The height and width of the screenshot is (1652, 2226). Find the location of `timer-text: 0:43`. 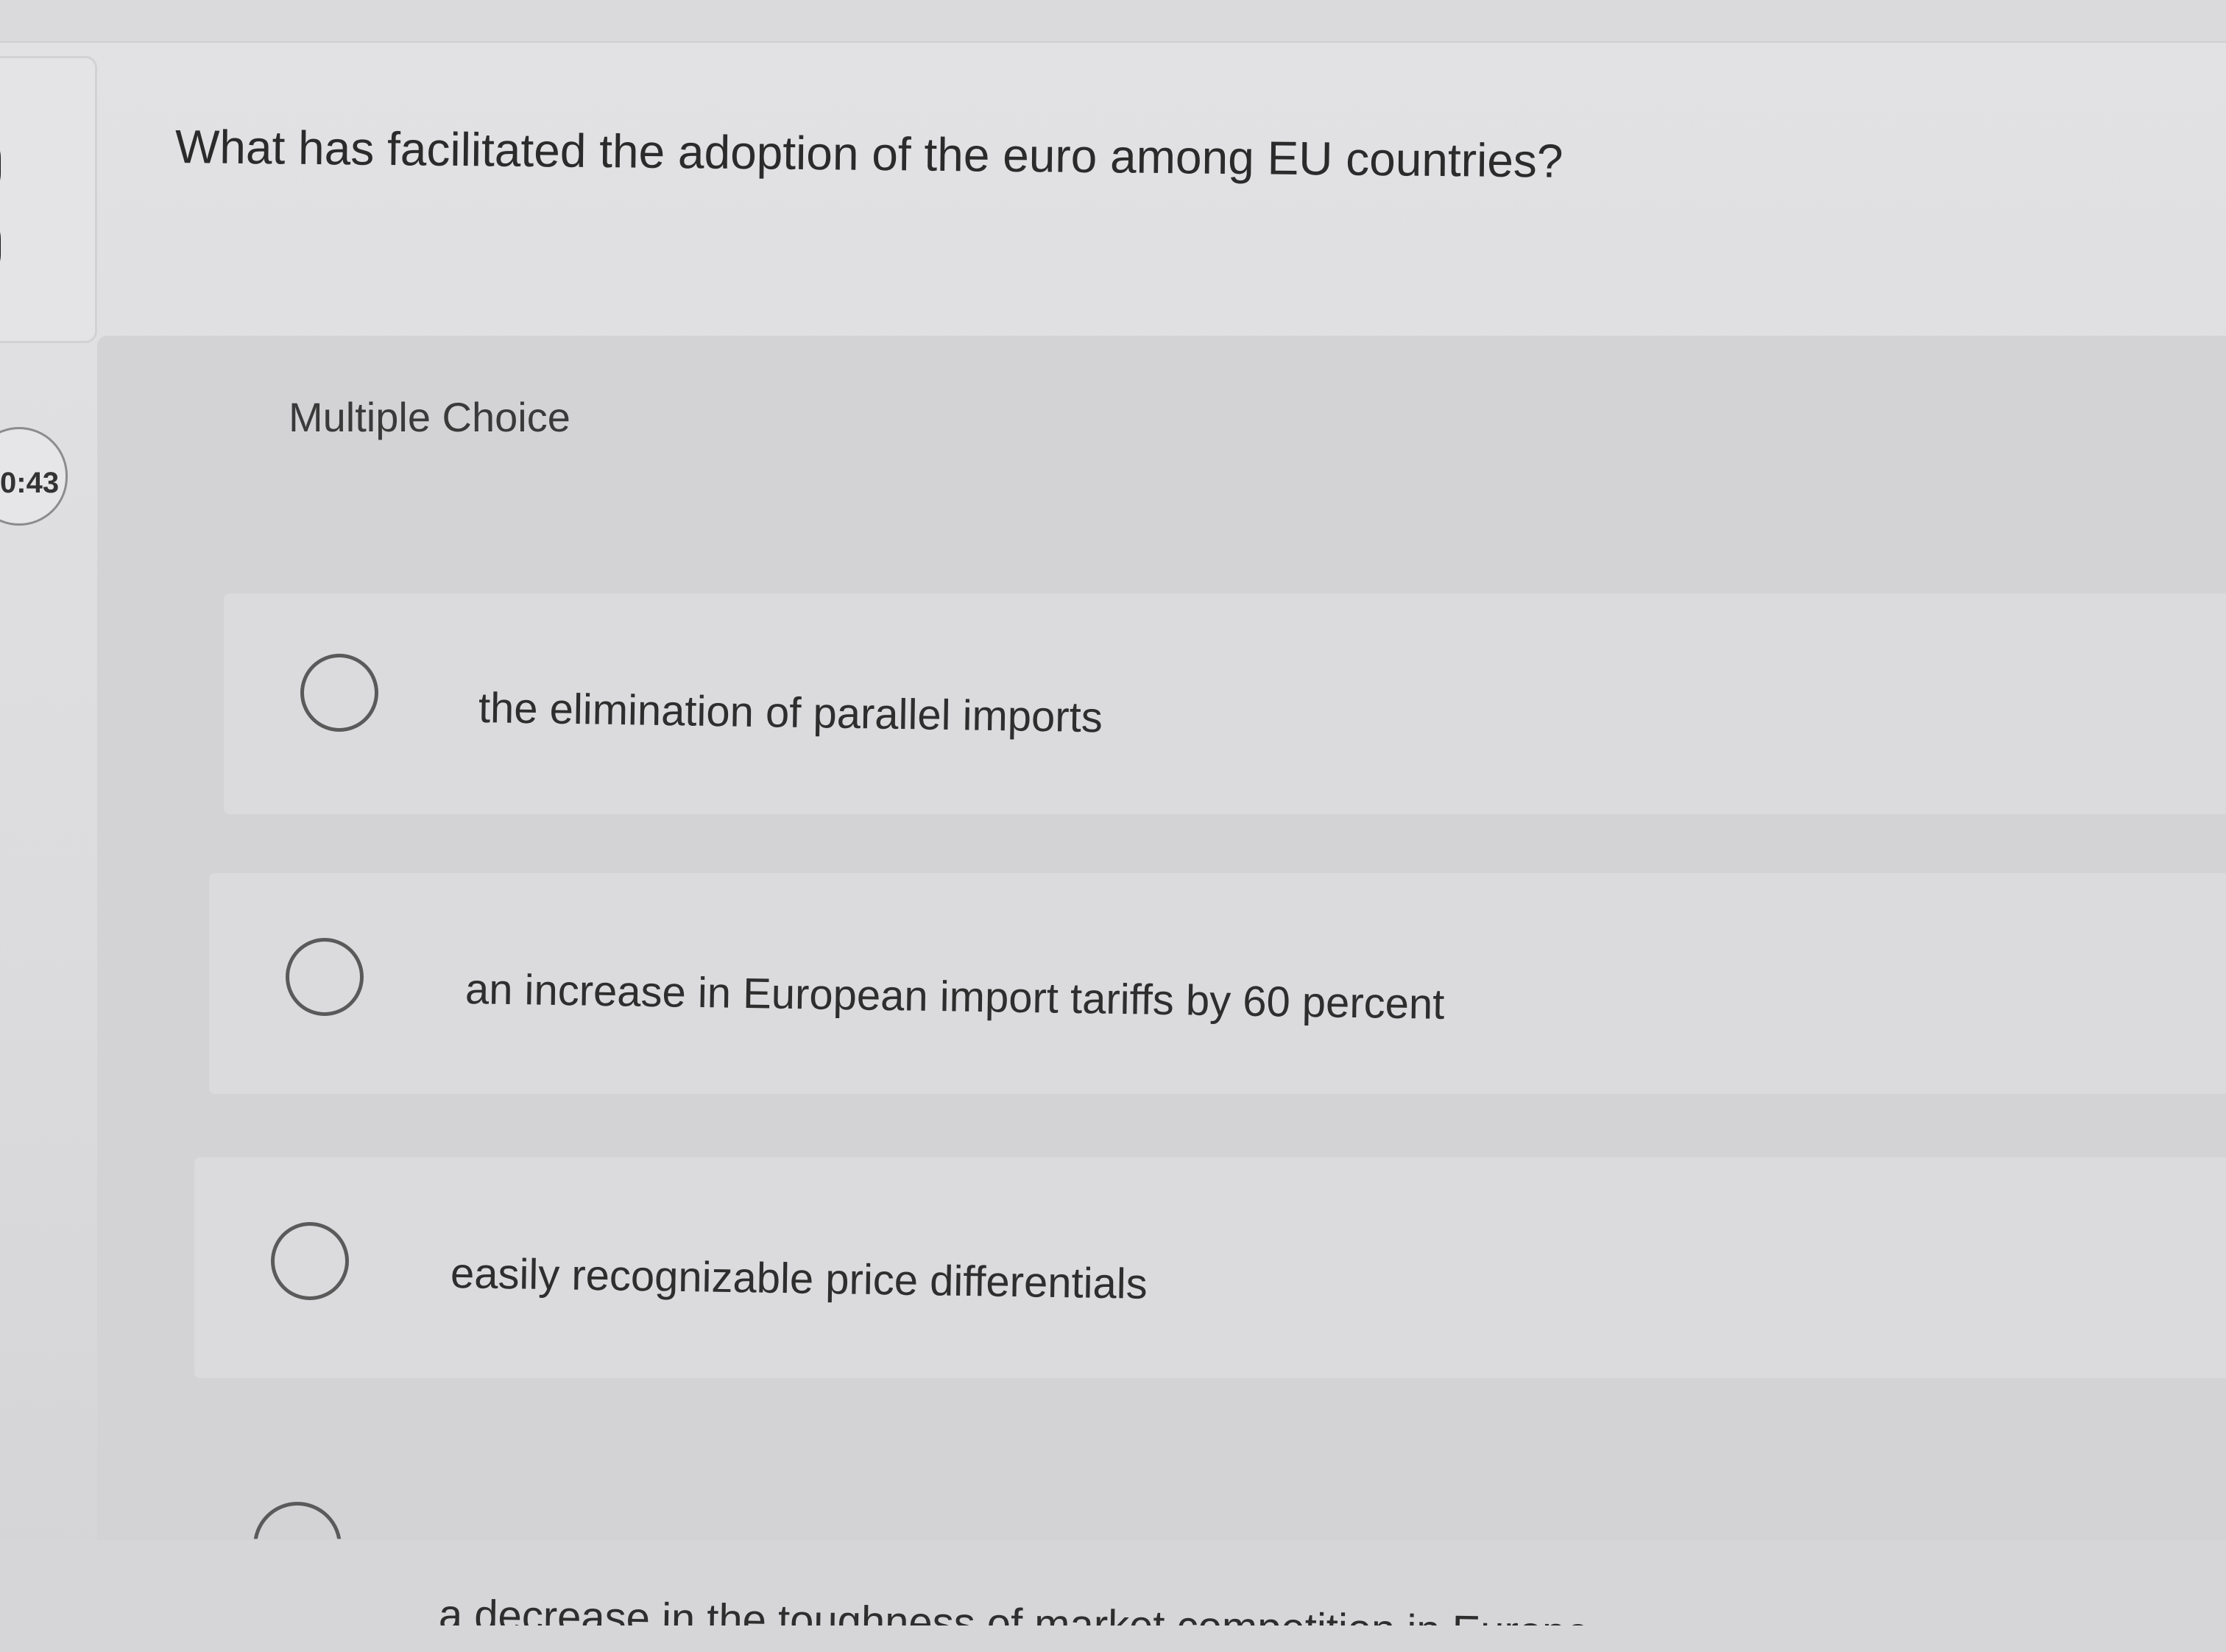

timer-text: 0:43 is located at coordinates (30, 483).